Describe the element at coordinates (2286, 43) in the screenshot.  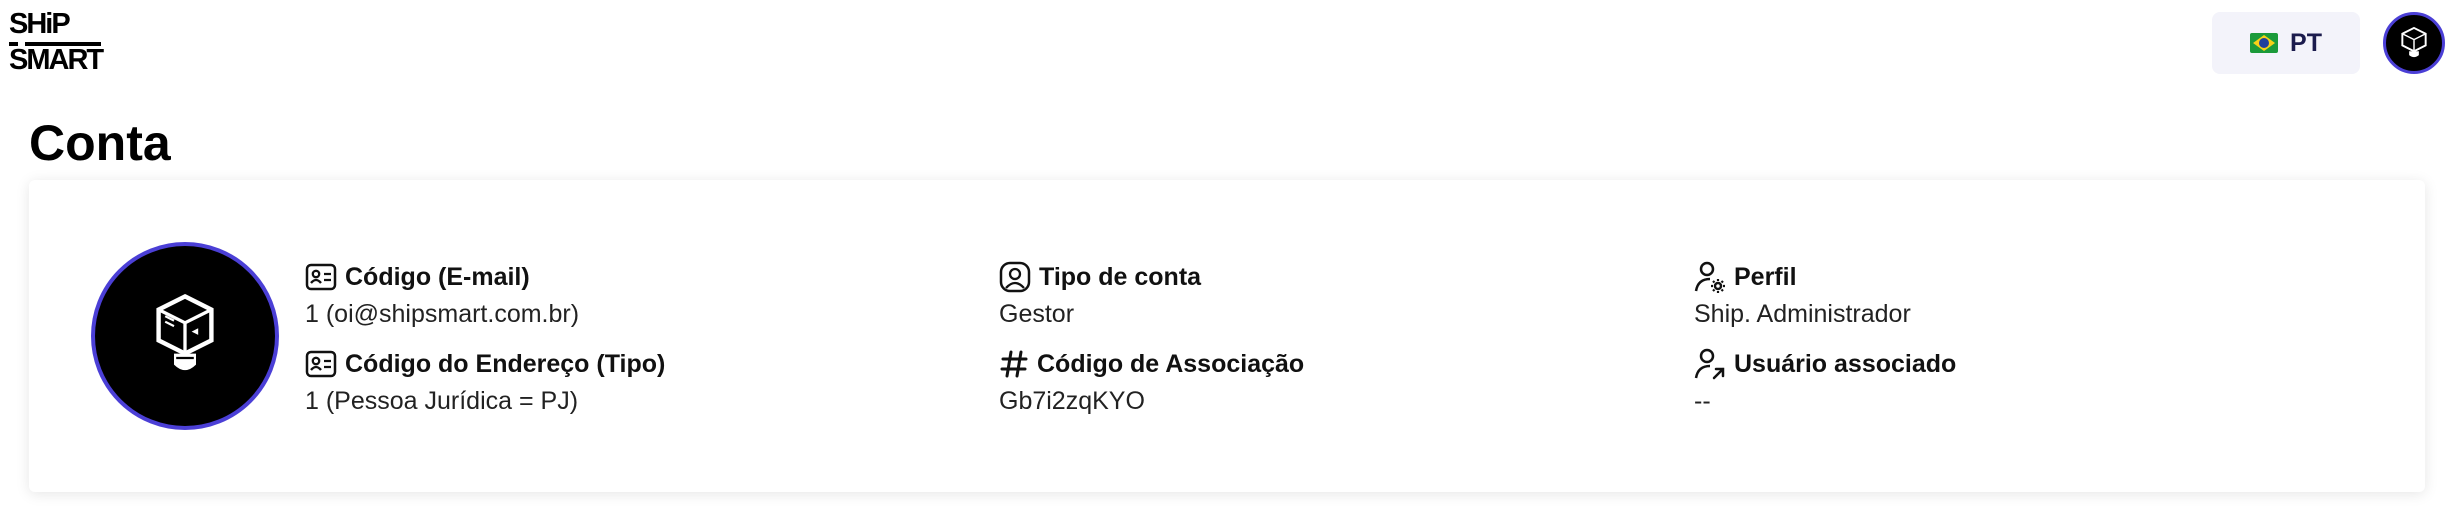
I see `language-selector-button: PT` at that location.